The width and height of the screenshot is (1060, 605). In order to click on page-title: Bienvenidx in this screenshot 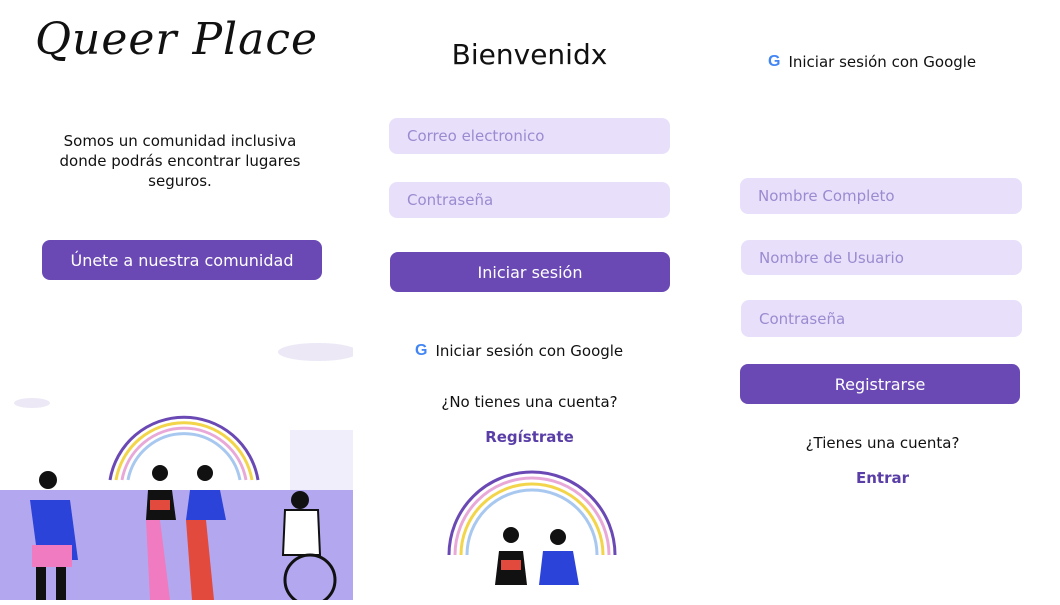, I will do `click(529, 54)`.